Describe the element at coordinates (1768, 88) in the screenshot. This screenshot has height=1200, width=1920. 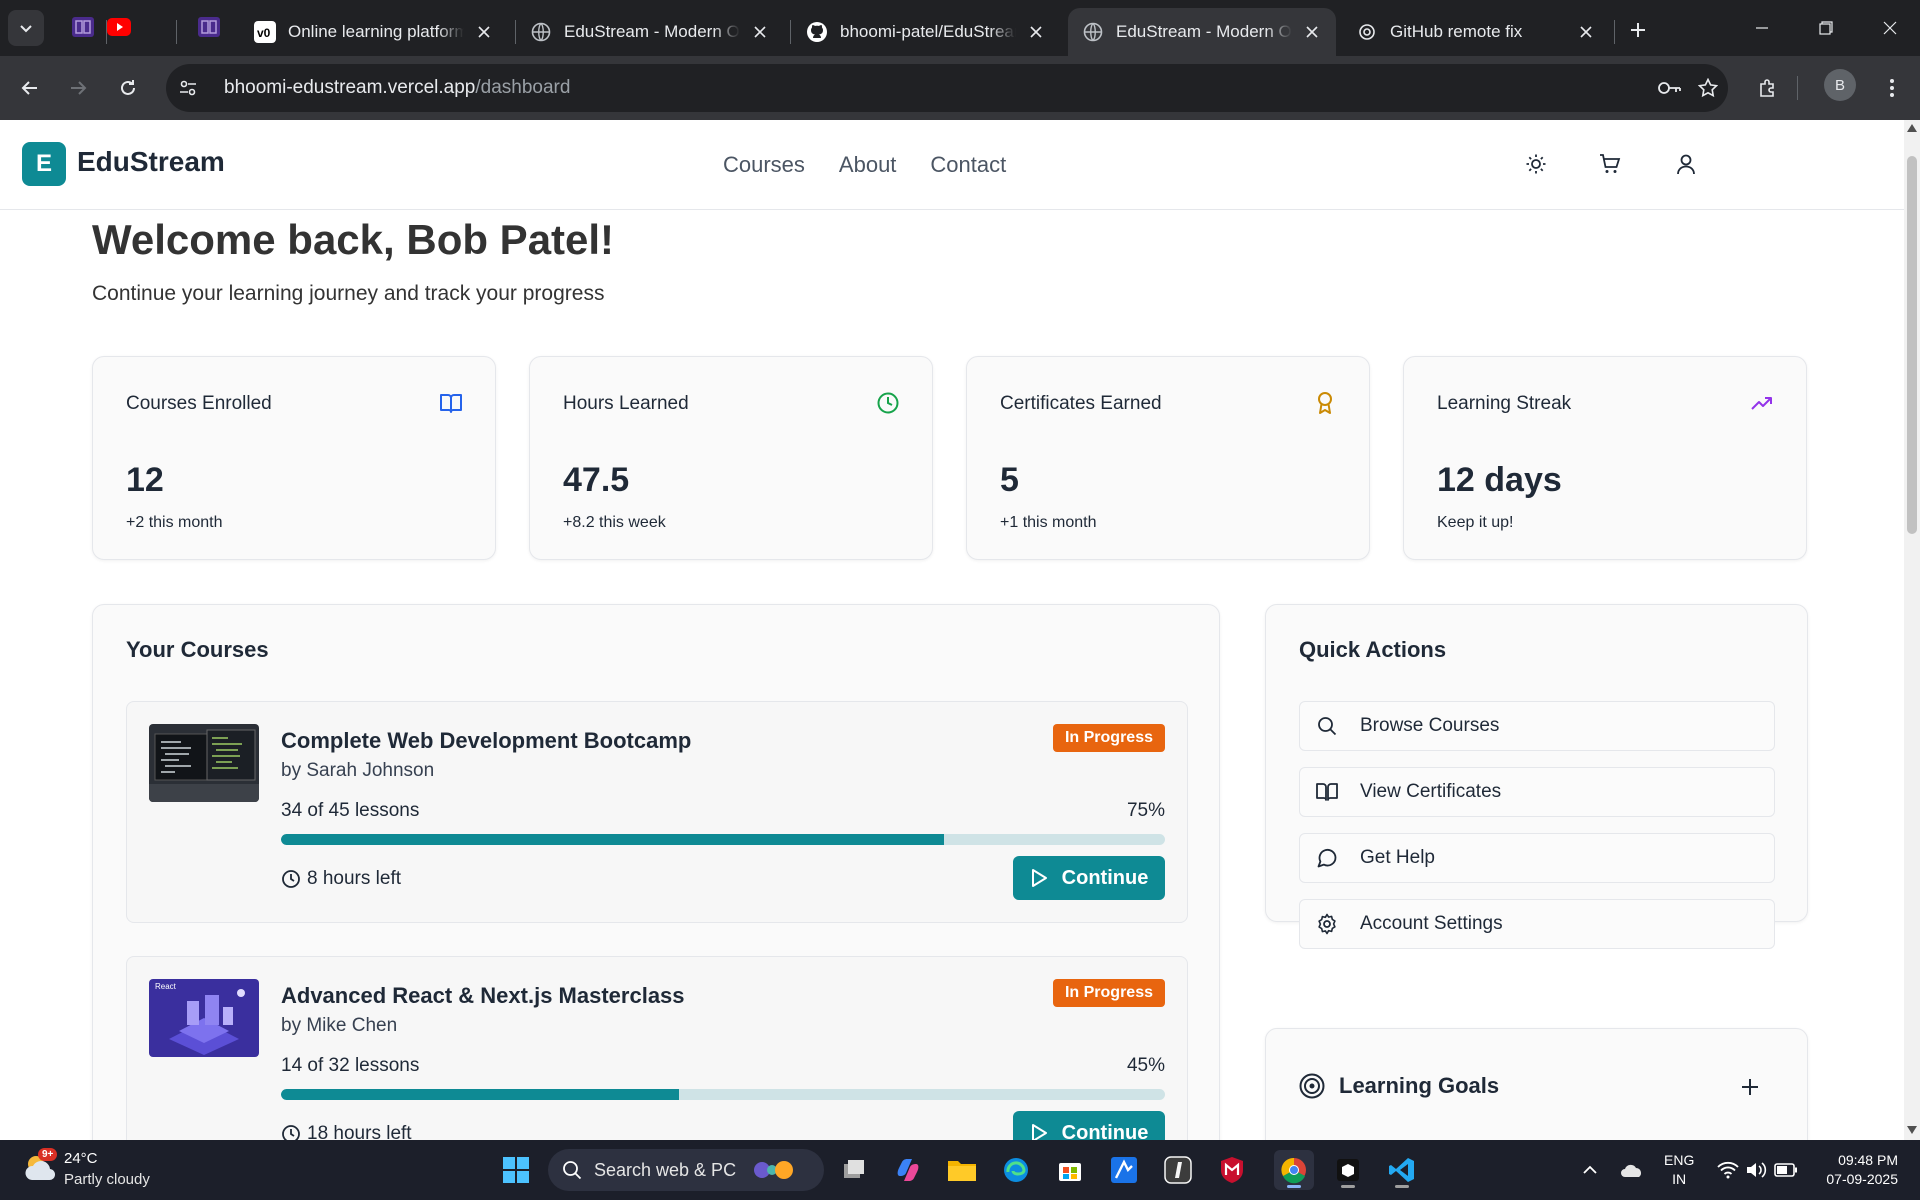
I see `extensions-button` at that location.